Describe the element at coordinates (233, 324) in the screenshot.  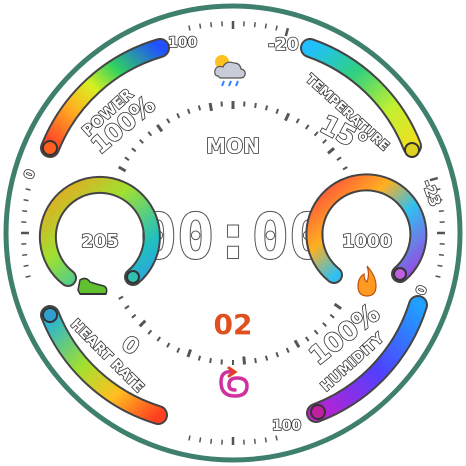
I see `date-display: 02` at that location.